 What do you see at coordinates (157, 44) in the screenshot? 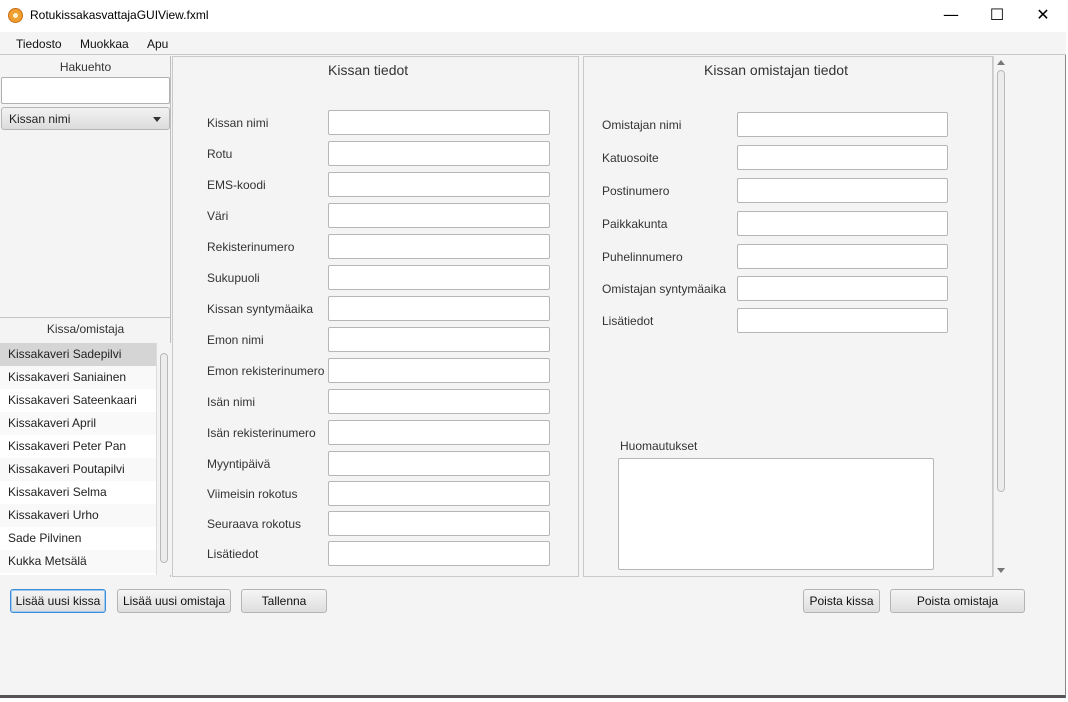
I see `menu-apu: Apu` at bounding box center [157, 44].